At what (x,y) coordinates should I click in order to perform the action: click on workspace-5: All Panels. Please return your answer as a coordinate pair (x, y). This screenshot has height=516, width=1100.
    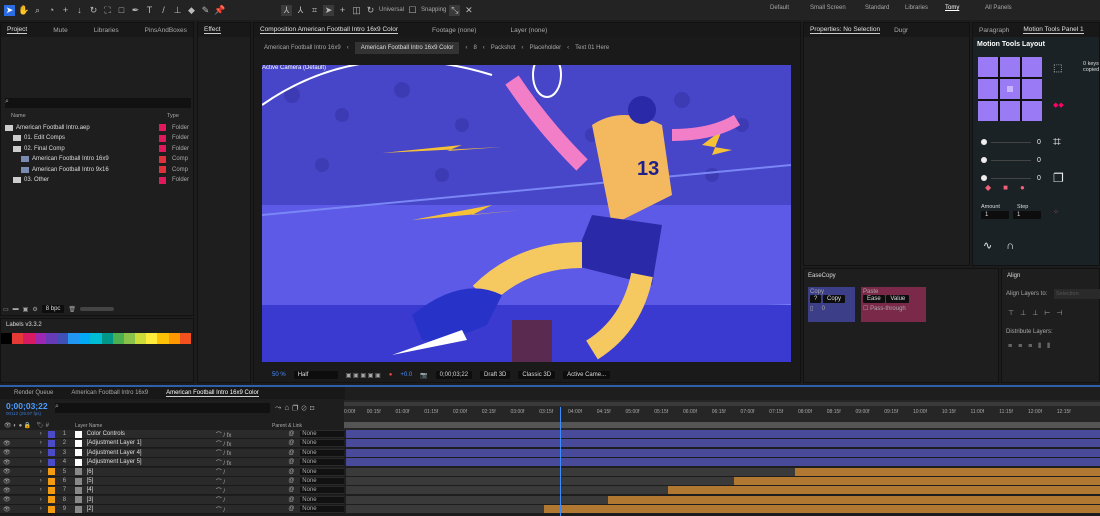
    Looking at the image, I should click on (1005, 8).